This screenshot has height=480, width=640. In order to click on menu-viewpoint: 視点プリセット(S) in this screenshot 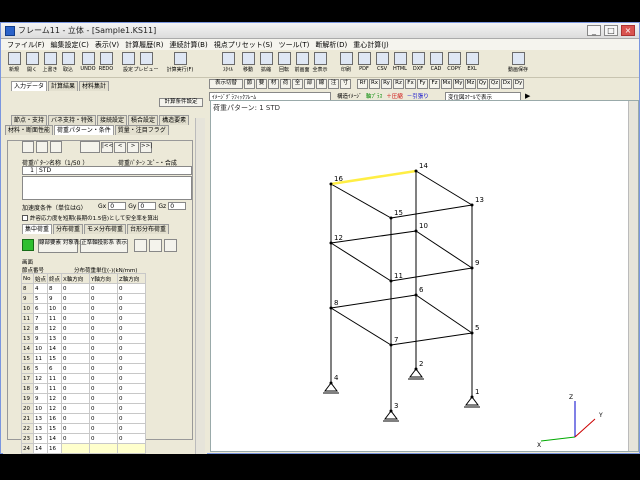, I will do `click(243, 45)`.